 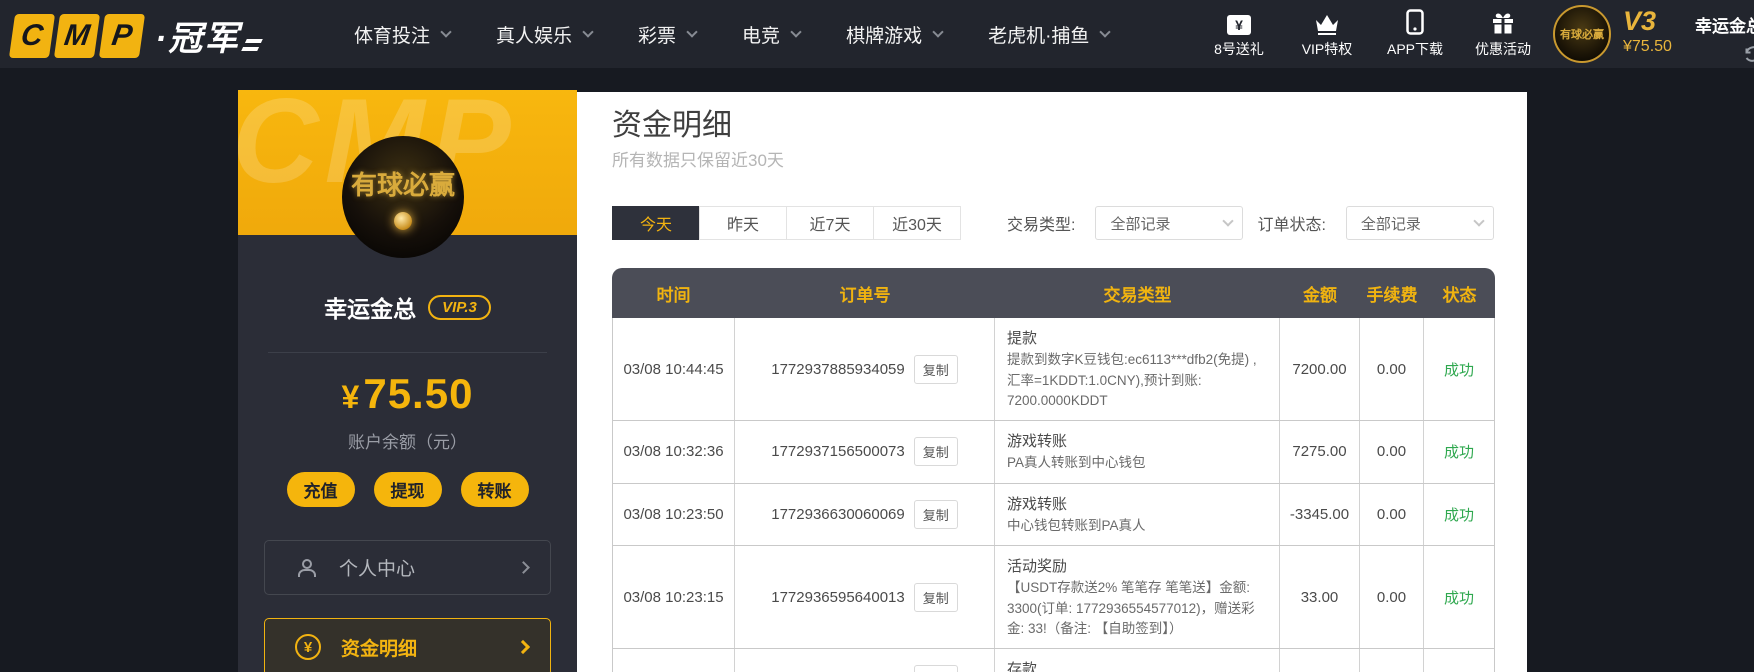 I want to click on cell-amount: 33.00, so click(x=1320, y=597).